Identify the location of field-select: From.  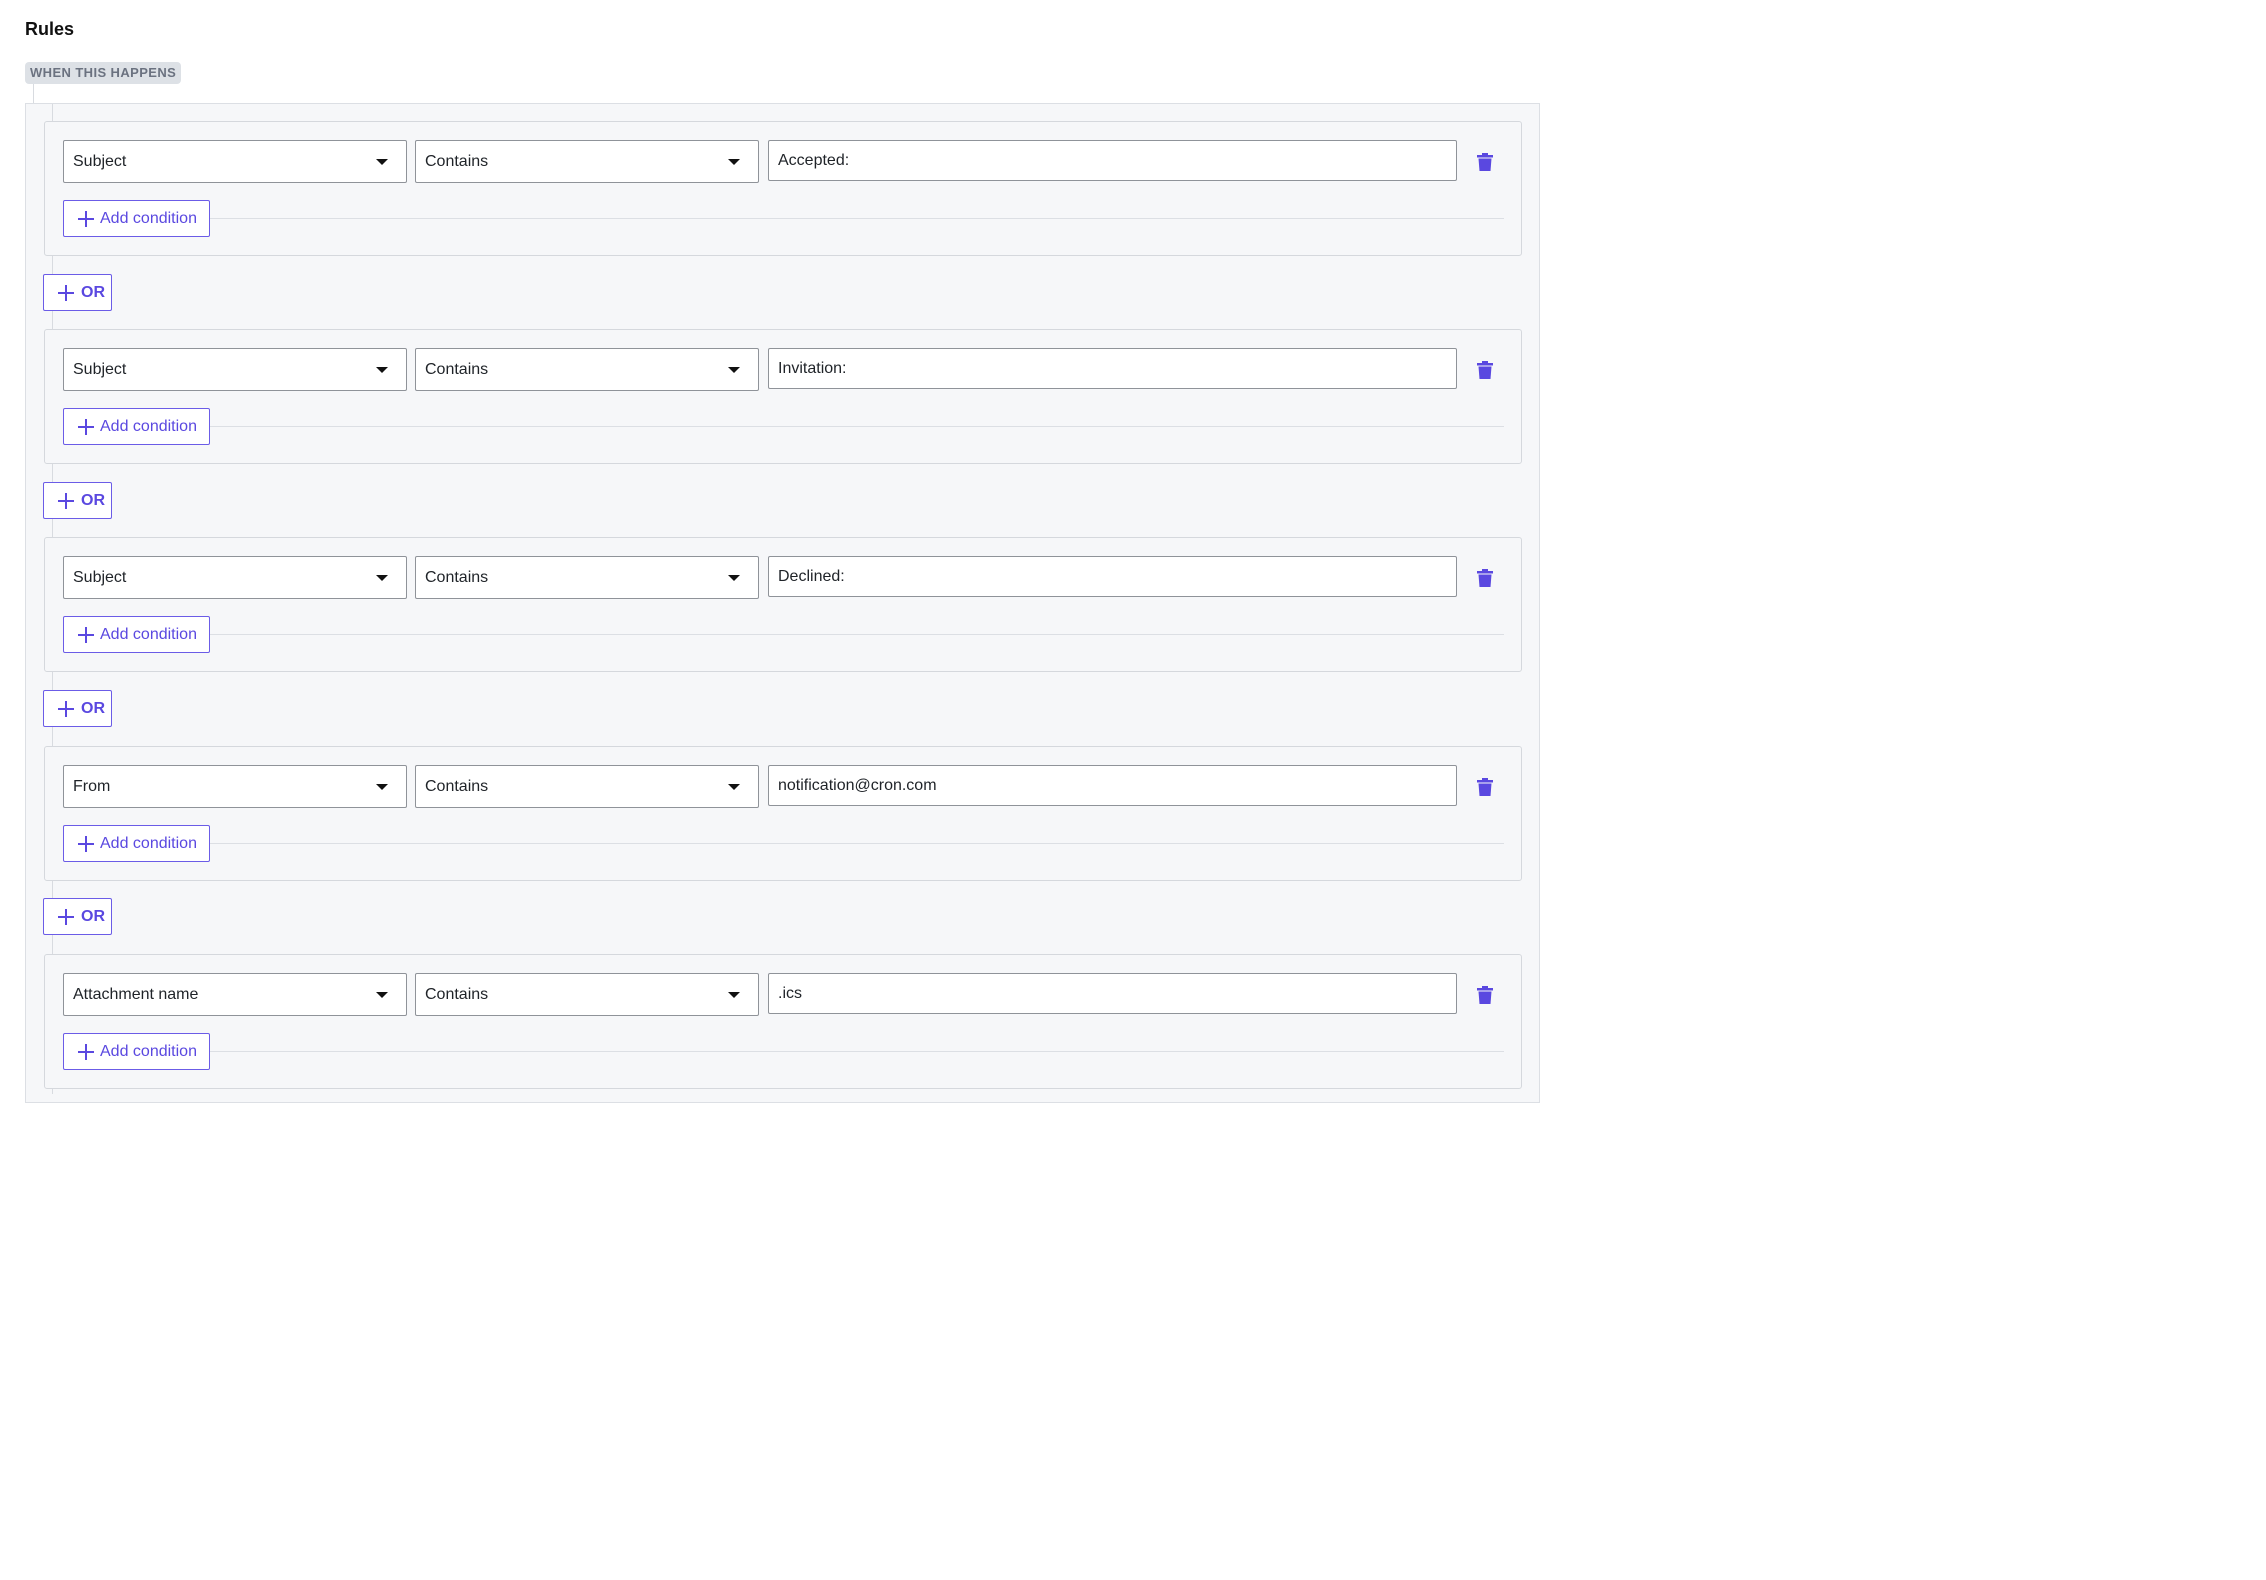
(235, 786).